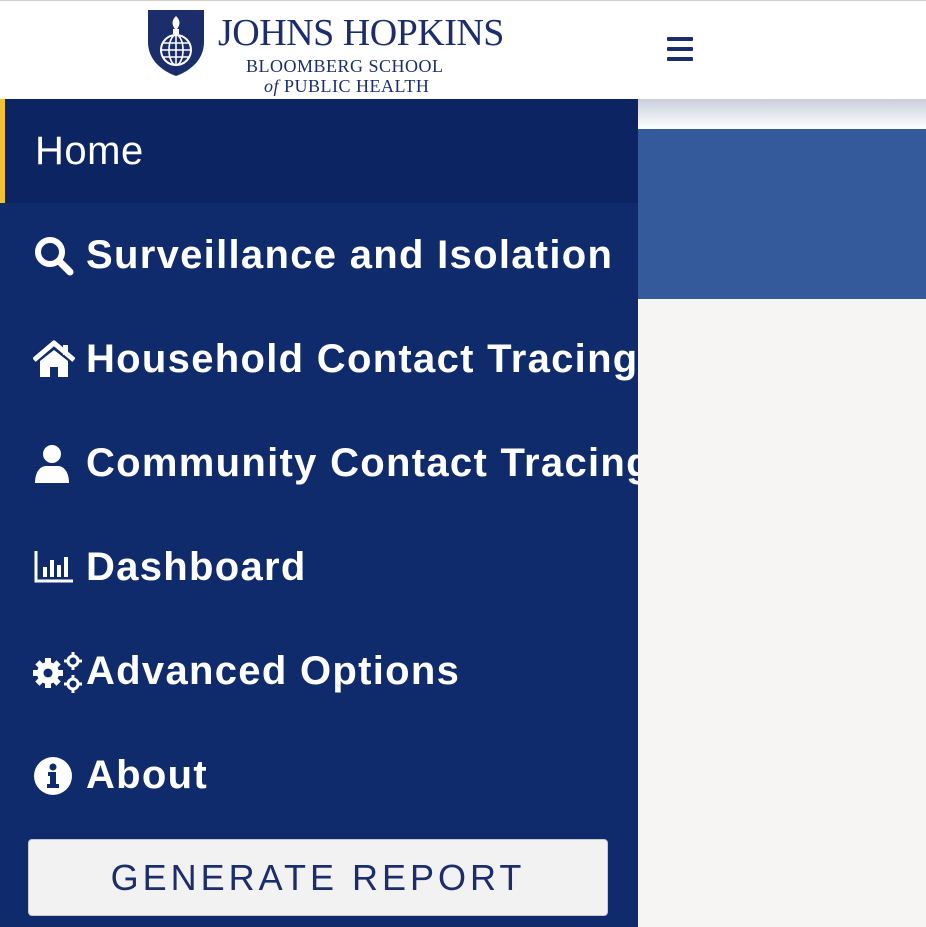 Image resolution: width=926 pixels, height=927 pixels. What do you see at coordinates (318, 877) in the screenshot?
I see `generate-report-button: GENERATE REPORT` at bounding box center [318, 877].